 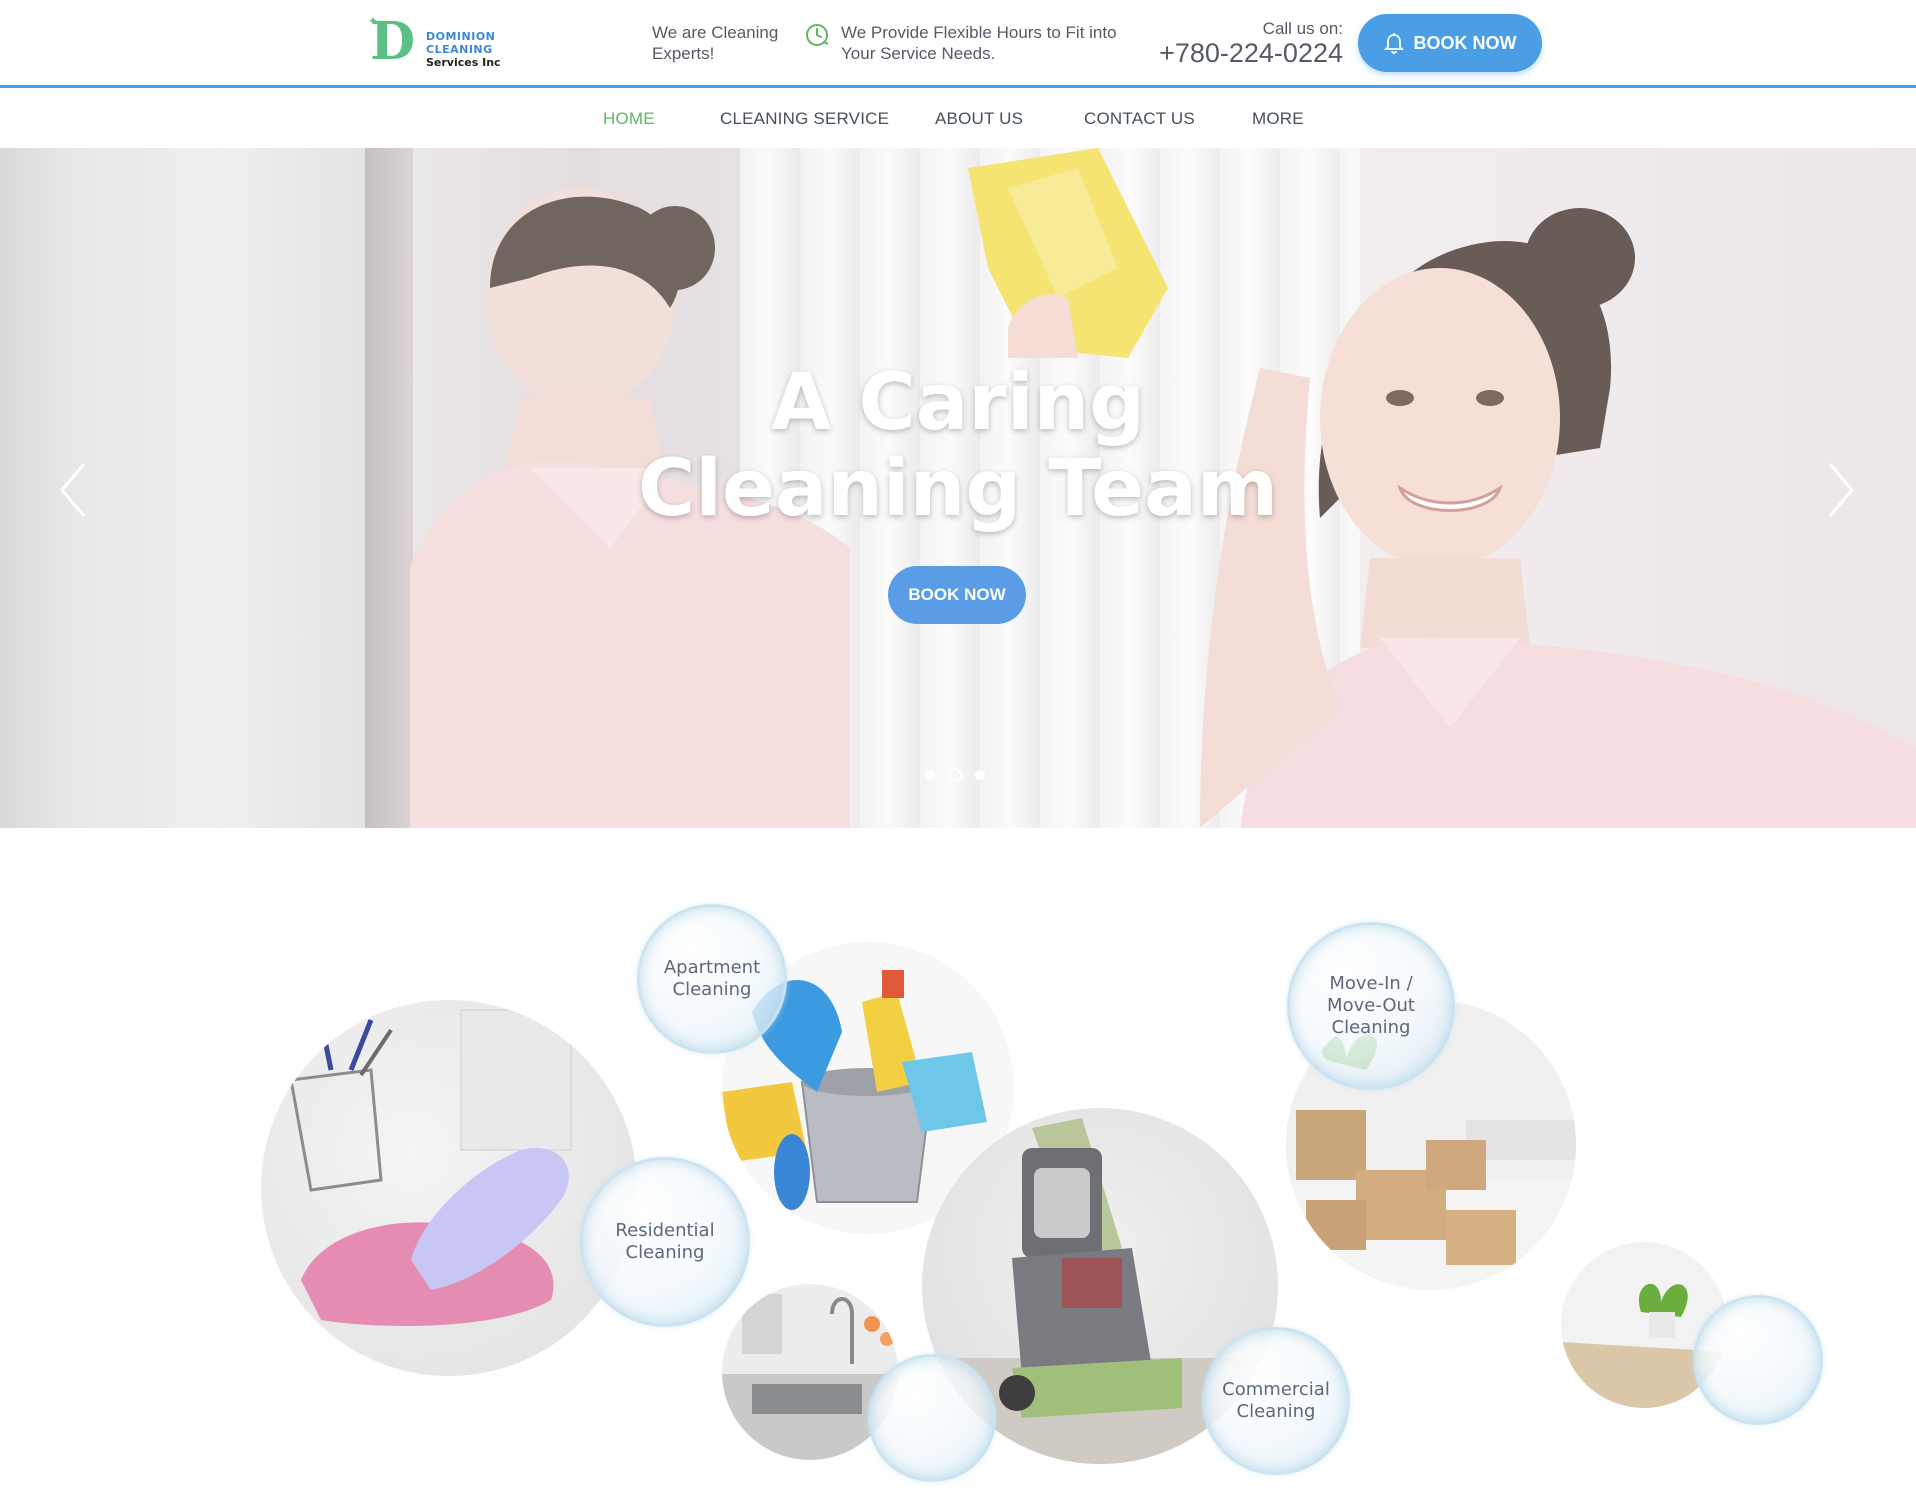 I want to click on bubble-move-in-move-out: Move-In / Move-Out Cleaning, so click(x=1371, y=1006).